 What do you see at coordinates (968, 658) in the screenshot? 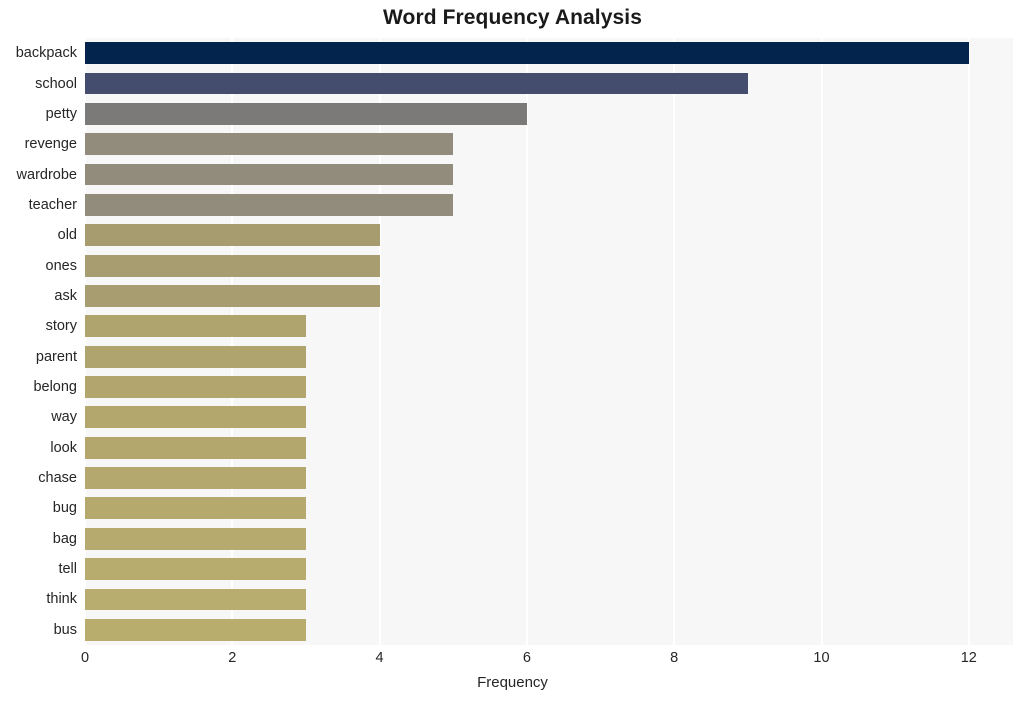
I see `x-tick-label-12: 12` at bounding box center [968, 658].